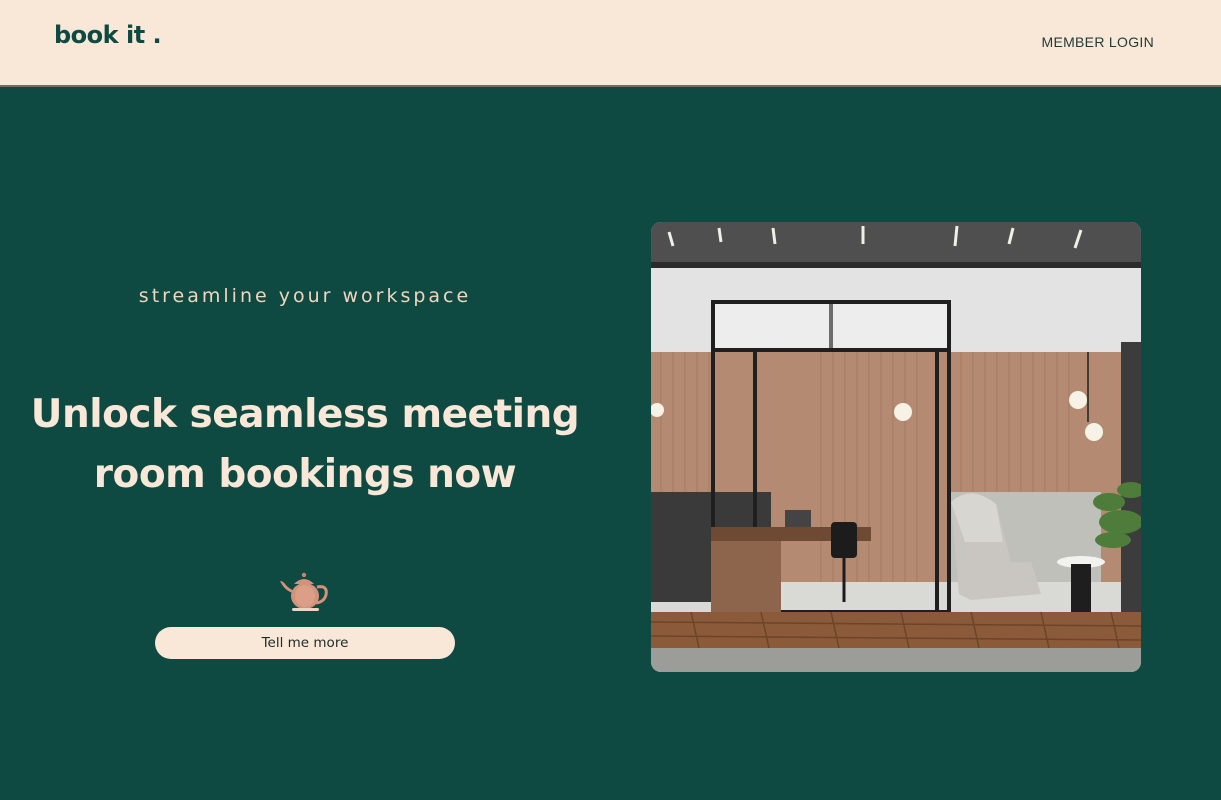  I want to click on hero-tagline: streamline your workspace, so click(305, 296).